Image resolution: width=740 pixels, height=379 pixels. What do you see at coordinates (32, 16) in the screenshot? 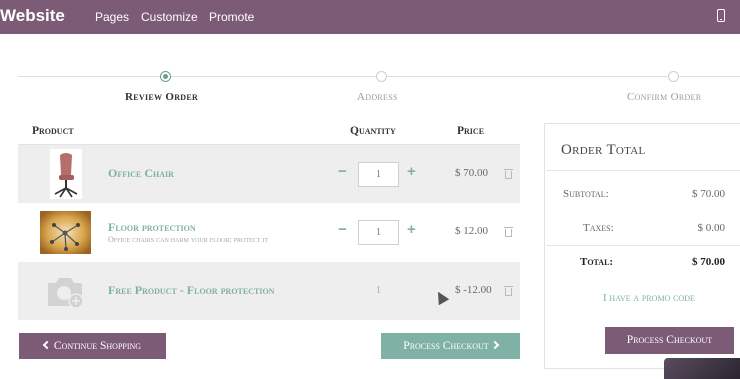
I see `brand-logo: Website` at bounding box center [32, 16].